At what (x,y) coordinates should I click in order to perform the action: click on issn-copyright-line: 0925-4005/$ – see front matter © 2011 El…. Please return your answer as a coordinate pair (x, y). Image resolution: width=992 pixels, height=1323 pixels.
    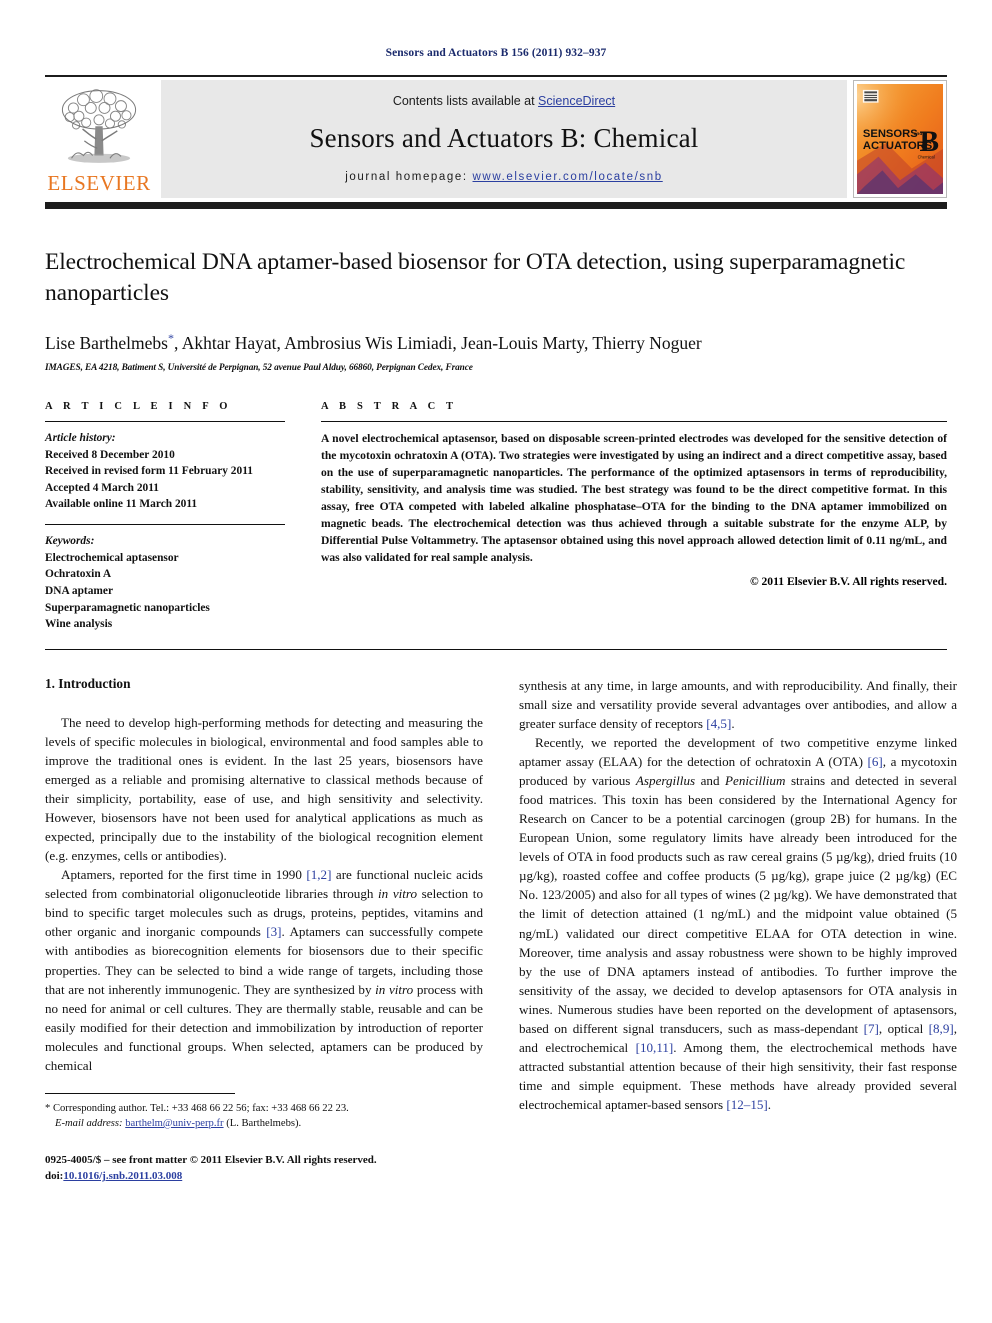
    Looking at the image, I should click on (211, 1159).